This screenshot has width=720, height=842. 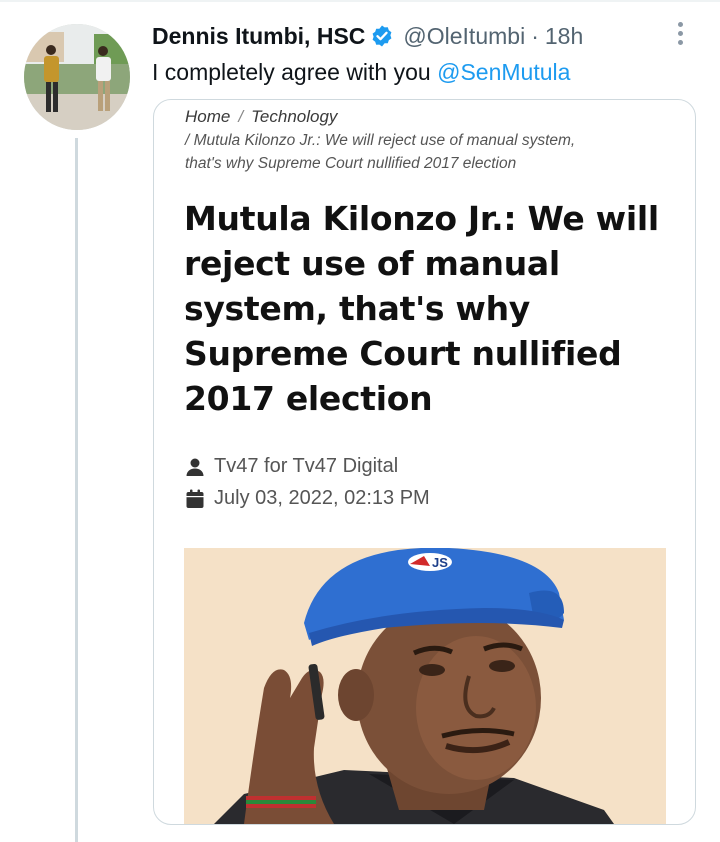 What do you see at coordinates (295, 72) in the screenshot?
I see `tweet-text-body: I completely agree with you` at bounding box center [295, 72].